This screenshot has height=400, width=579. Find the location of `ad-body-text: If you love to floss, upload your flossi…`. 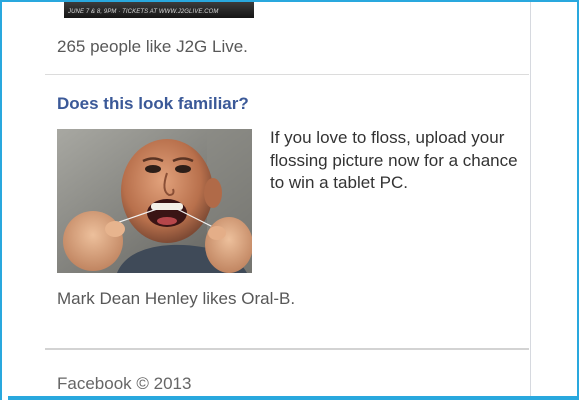

ad-body-text: If you love to floss, upload your flossi… is located at coordinates (394, 160).